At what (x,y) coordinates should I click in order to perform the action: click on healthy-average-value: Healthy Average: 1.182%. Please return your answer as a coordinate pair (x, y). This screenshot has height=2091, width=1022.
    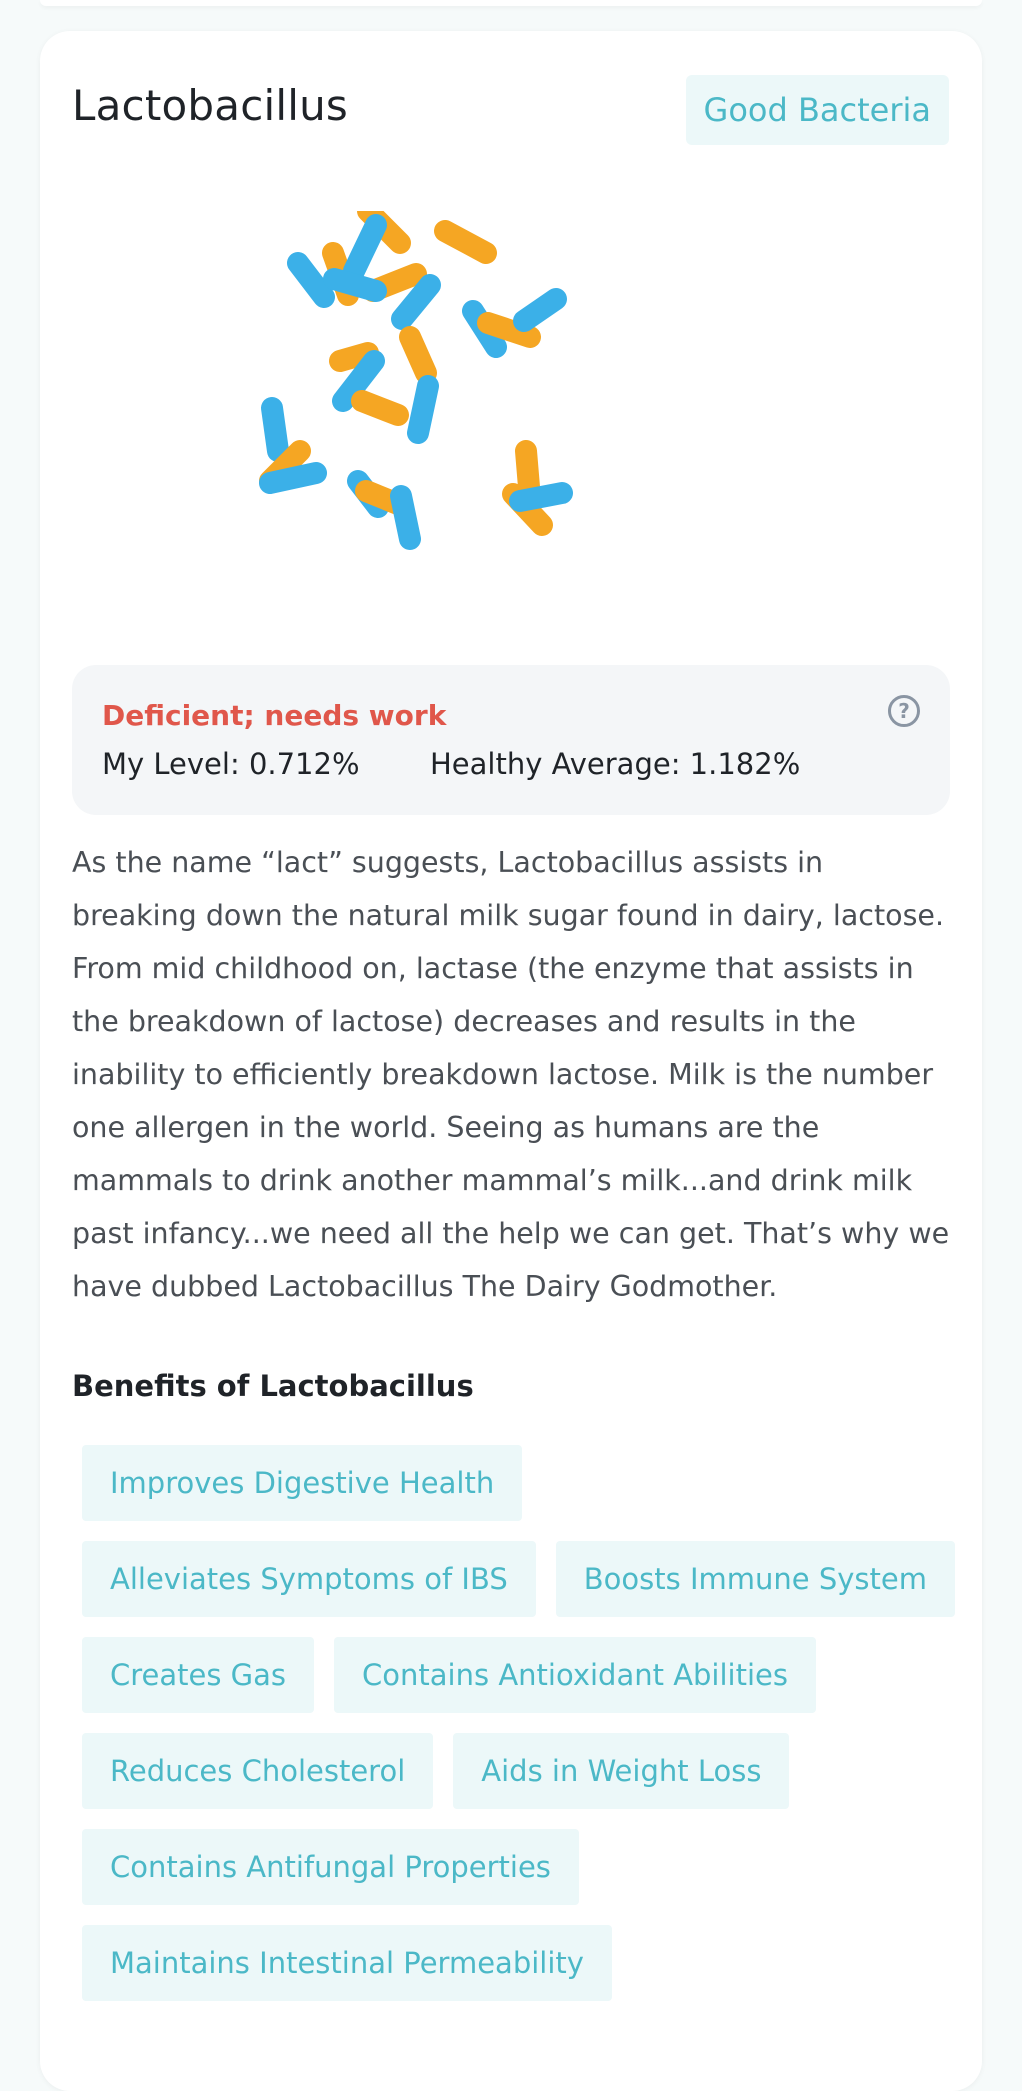
    Looking at the image, I should click on (615, 764).